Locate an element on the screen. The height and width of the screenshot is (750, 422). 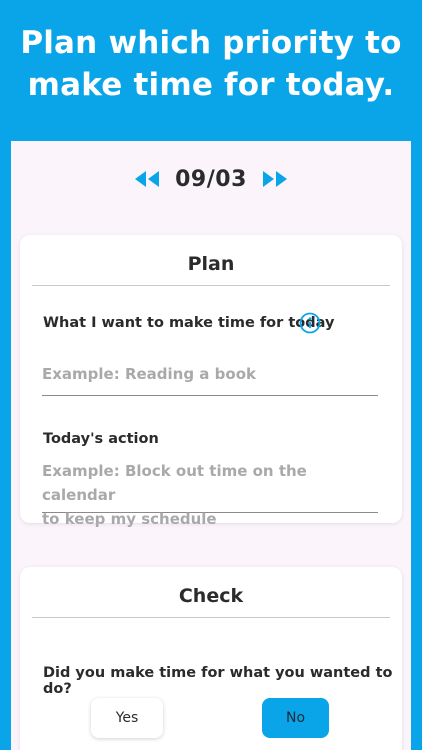
current-date: 09/03 is located at coordinates (211, 179).